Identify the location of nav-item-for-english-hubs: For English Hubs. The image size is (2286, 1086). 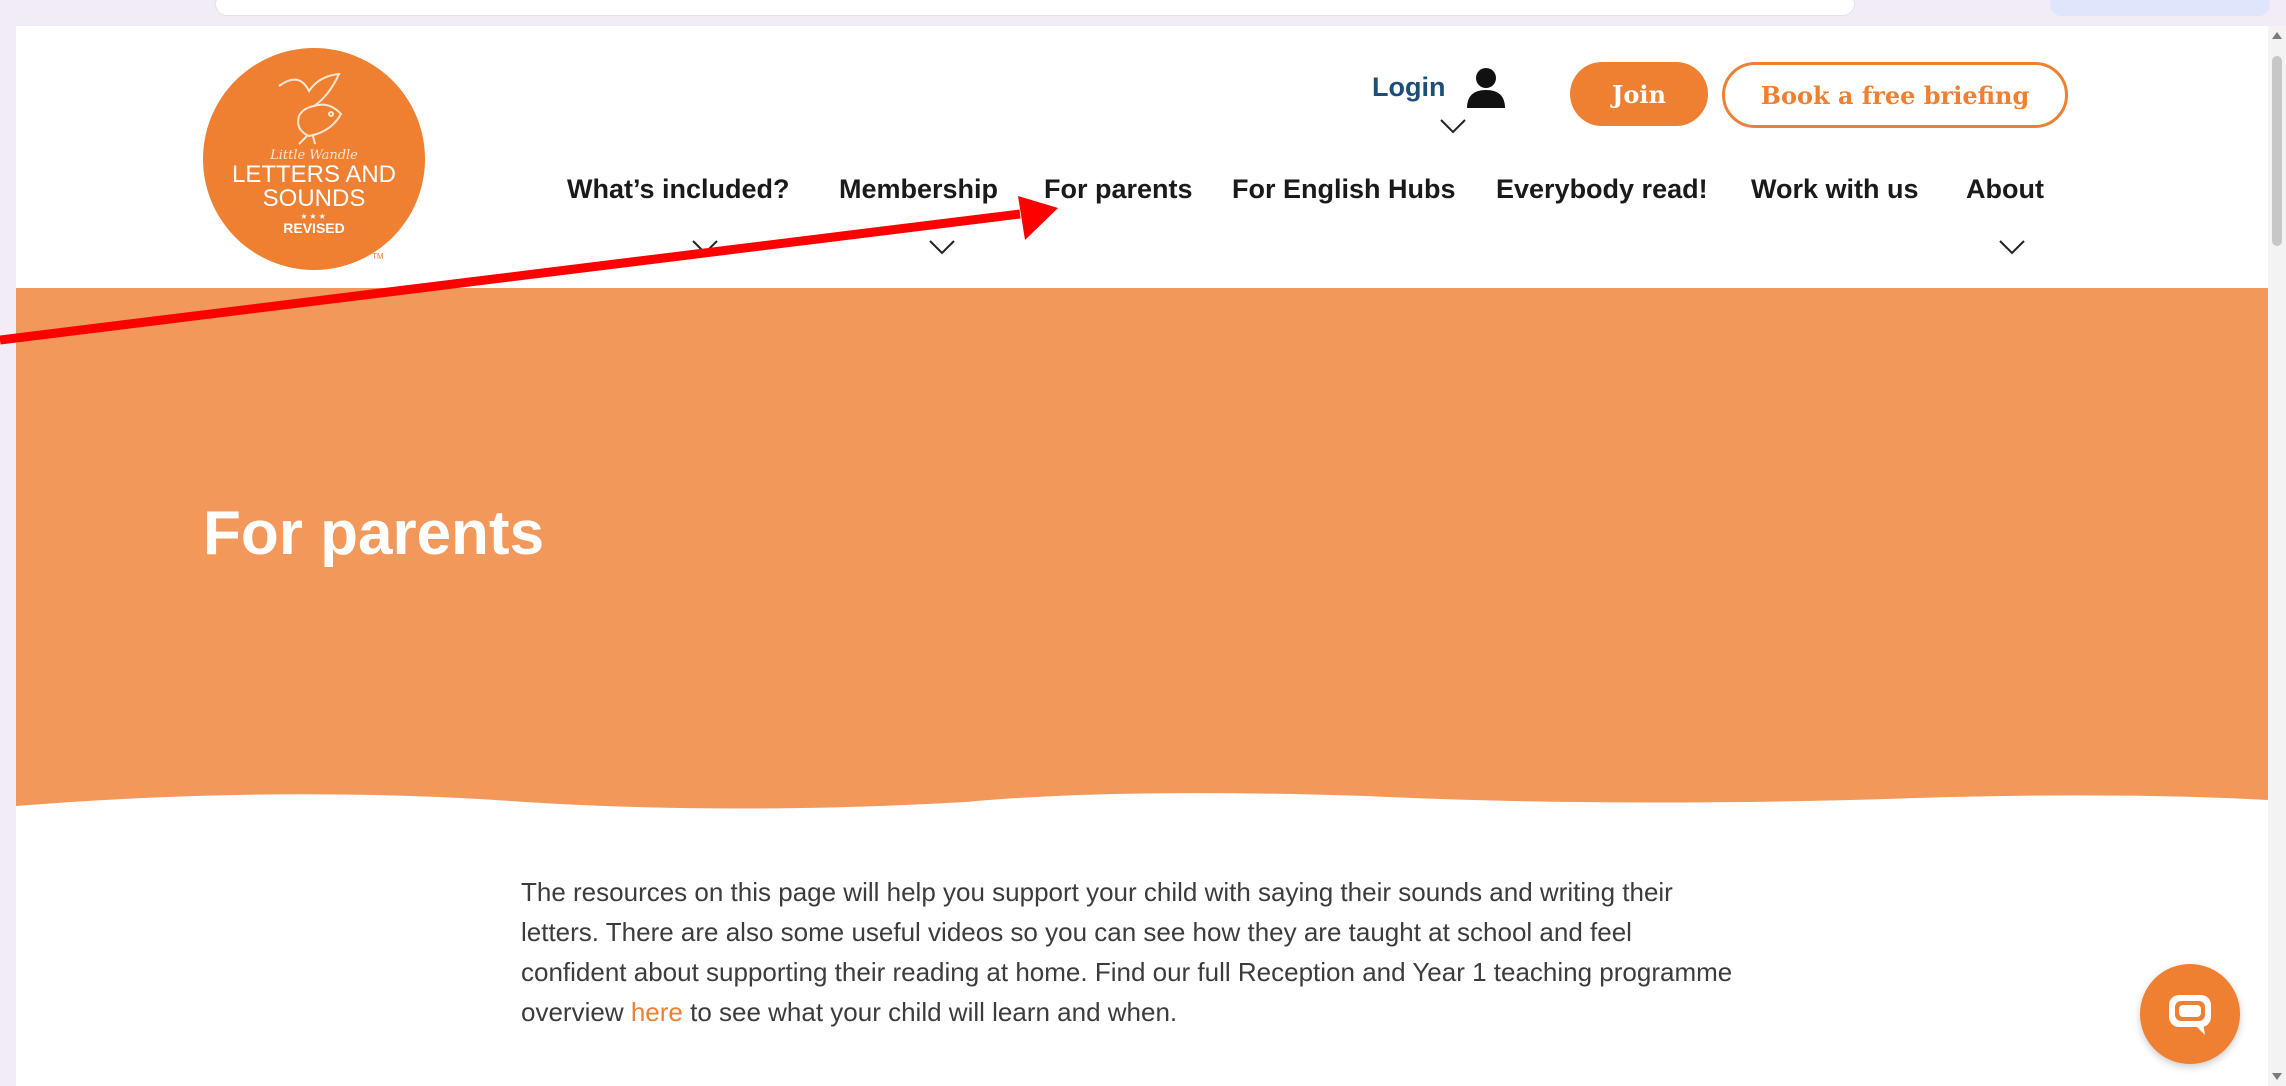
(1344, 189).